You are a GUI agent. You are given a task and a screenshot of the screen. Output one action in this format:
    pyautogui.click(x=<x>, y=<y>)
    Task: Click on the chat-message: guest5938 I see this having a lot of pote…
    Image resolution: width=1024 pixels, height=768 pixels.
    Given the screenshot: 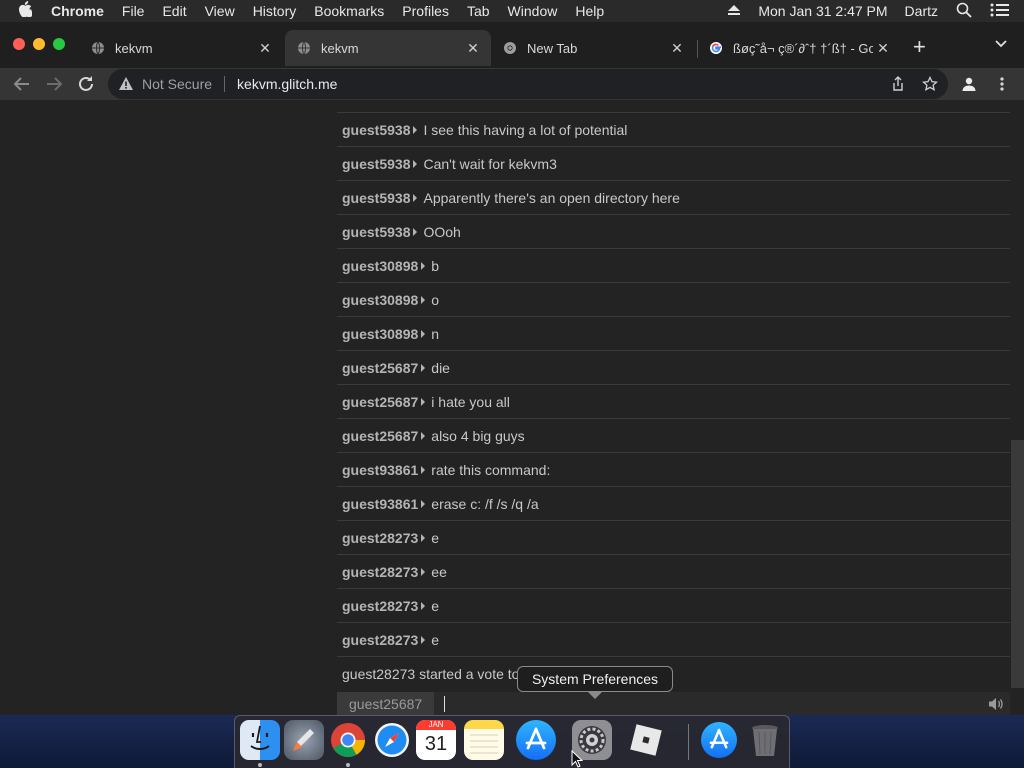 What is the action you would take?
    pyautogui.click(x=673, y=129)
    